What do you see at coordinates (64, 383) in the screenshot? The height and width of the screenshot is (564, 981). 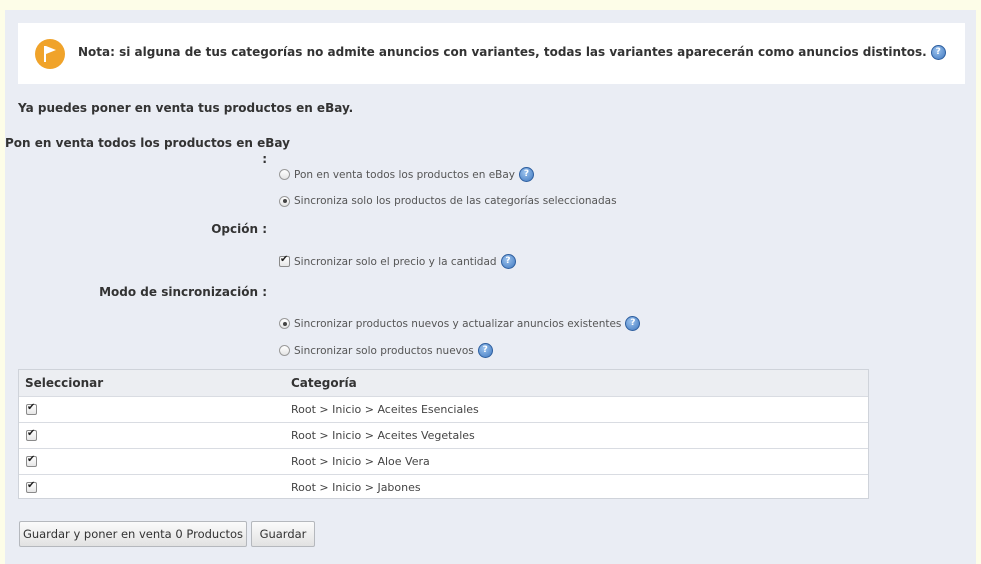 I see `header-select: Seleccionar` at bounding box center [64, 383].